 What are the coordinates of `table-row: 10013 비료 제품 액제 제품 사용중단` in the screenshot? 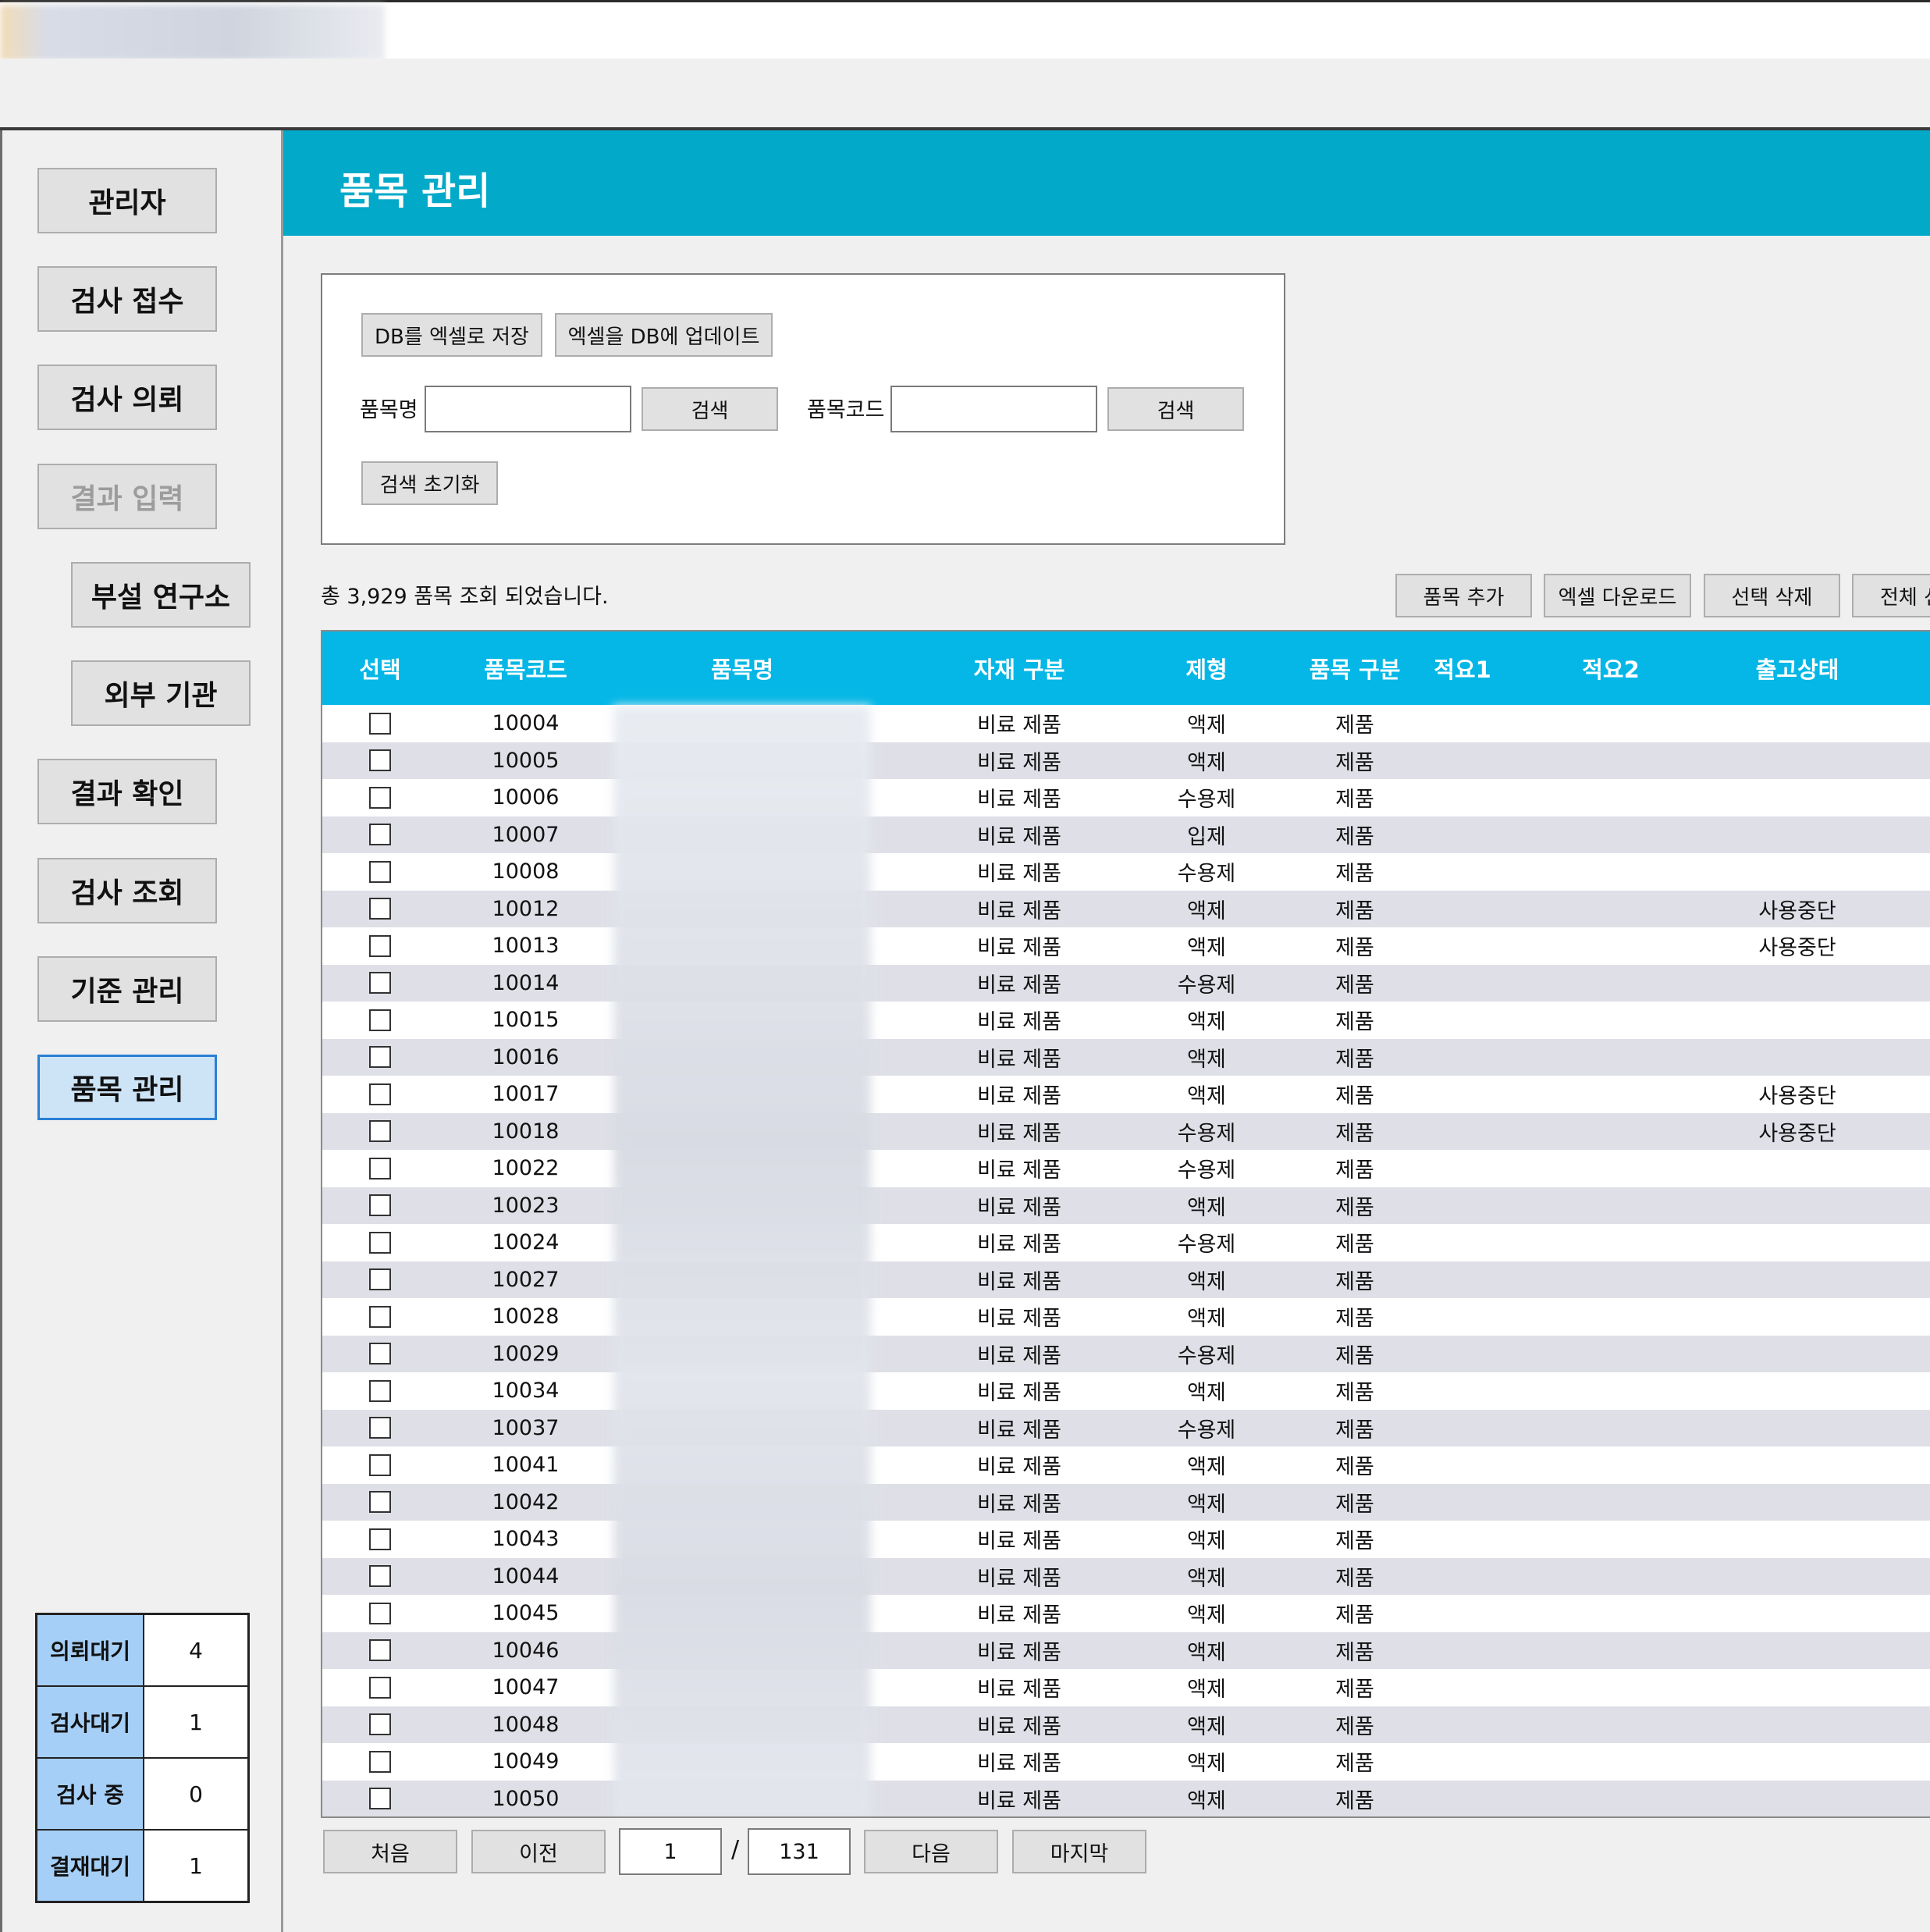 It's located at (1126, 946).